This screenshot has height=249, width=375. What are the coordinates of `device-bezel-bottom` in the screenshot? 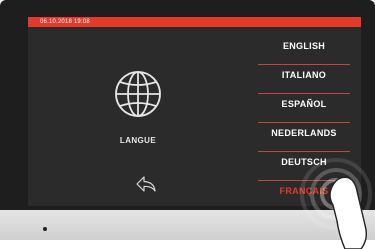 It's located at (187, 225).